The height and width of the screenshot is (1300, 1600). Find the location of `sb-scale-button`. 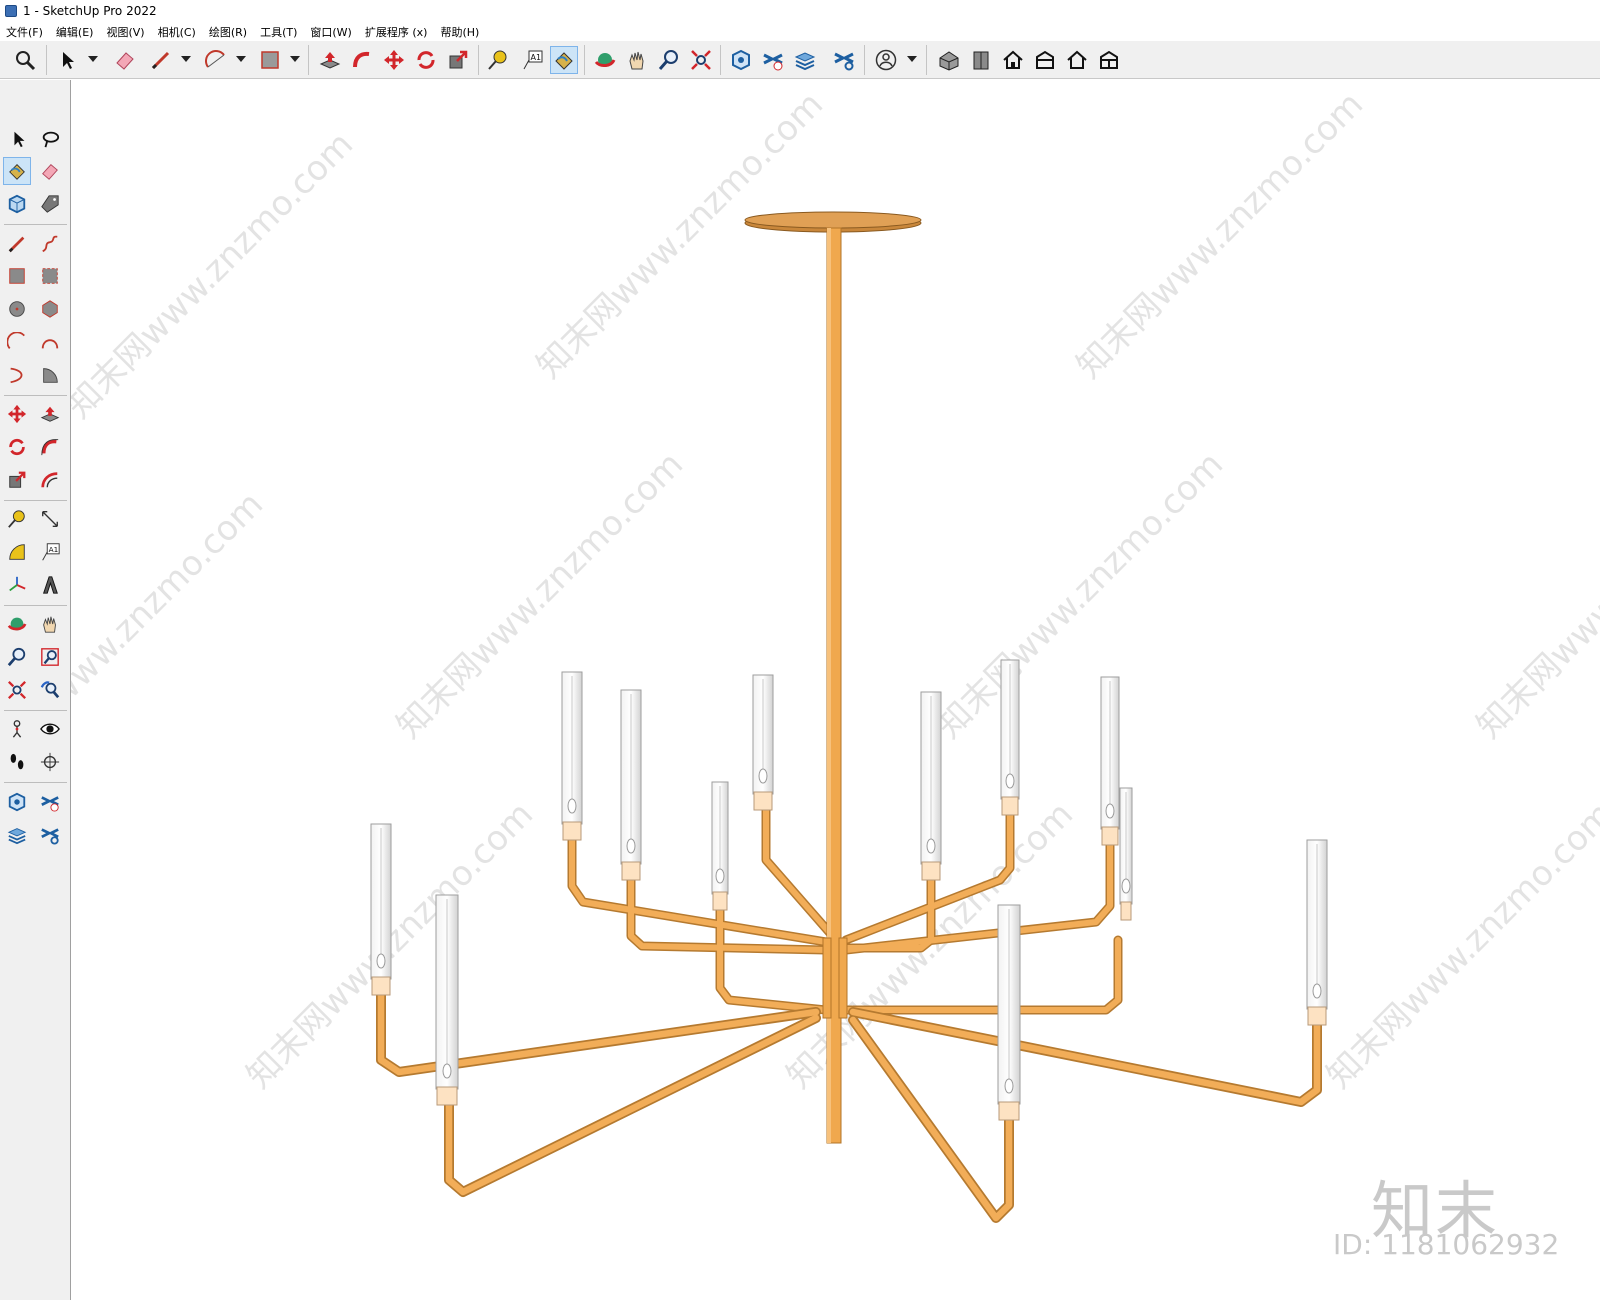

sb-scale-button is located at coordinates (17, 480).